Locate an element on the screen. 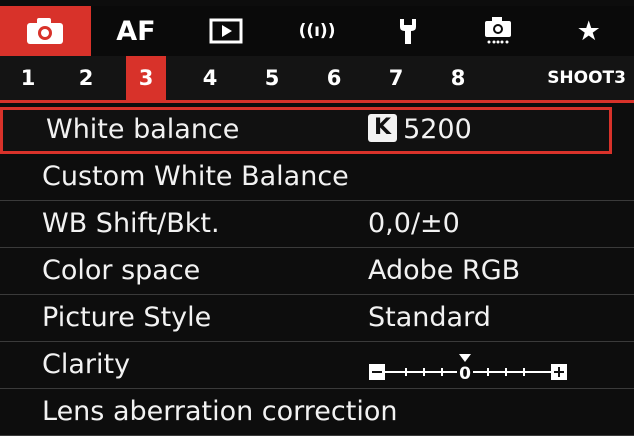 Image resolution: width=634 pixels, height=436 pixels. menu-item-picture-style: Picture Style Standard is located at coordinates (317, 318).